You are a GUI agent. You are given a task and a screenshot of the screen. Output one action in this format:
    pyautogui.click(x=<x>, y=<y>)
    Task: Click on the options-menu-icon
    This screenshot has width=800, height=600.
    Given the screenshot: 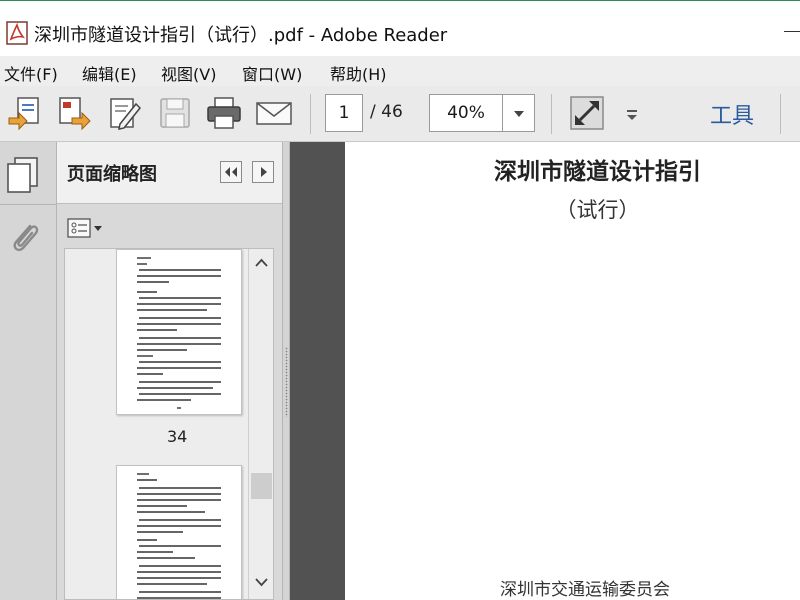 What is the action you would take?
    pyautogui.click(x=87, y=228)
    